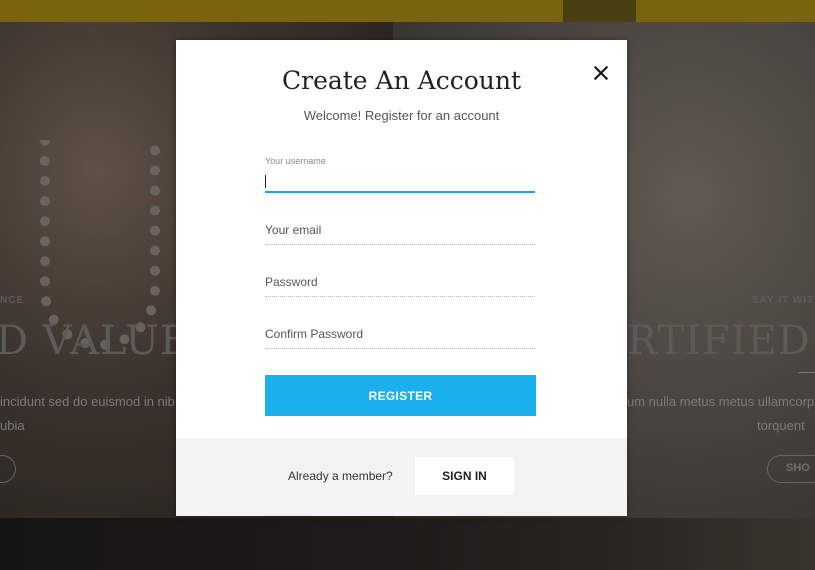 This screenshot has width=815, height=570. Describe the element at coordinates (407, 11) in the screenshot. I see `top-bar` at that location.